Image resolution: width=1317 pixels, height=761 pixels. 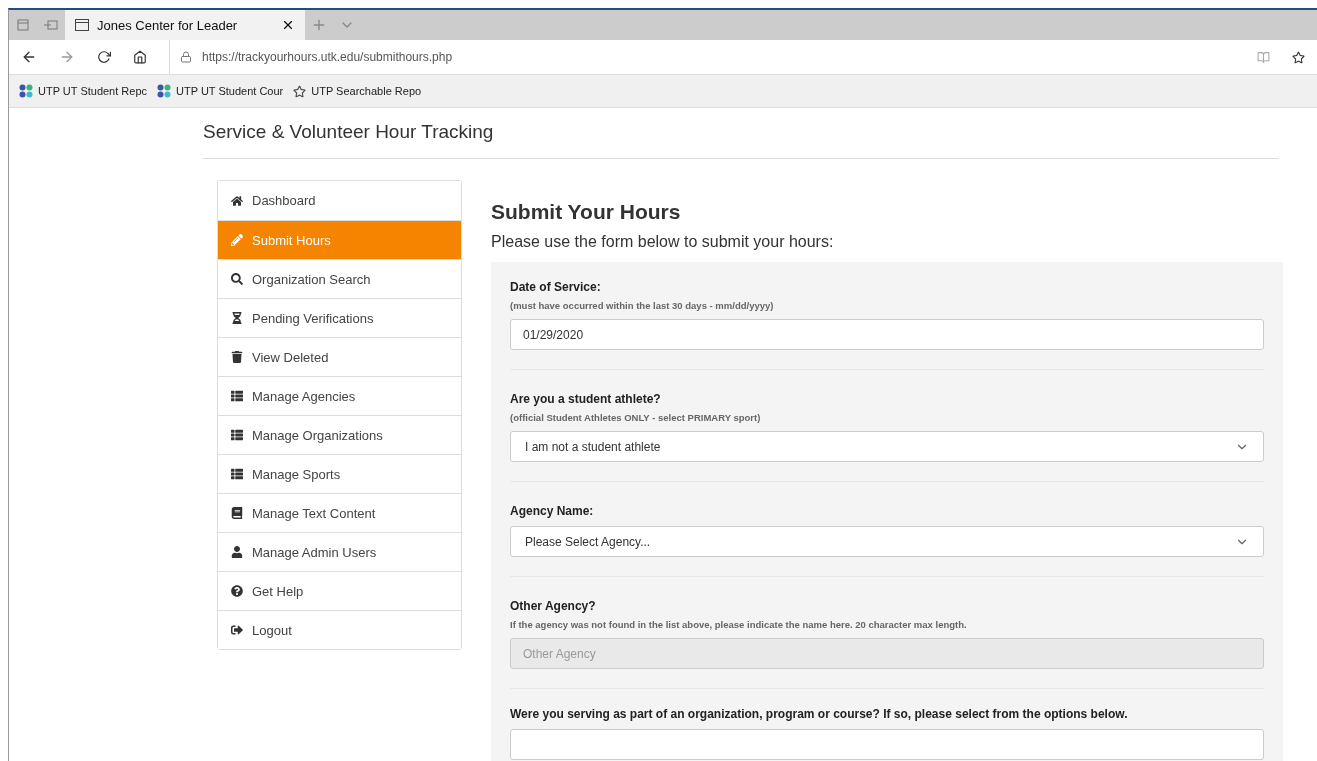 What do you see at coordinates (819, 714) in the screenshot?
I see `field-label: Were you serving as part of an organization, program or course? If so, please select from the options below.` at bounding box center [819, 714].